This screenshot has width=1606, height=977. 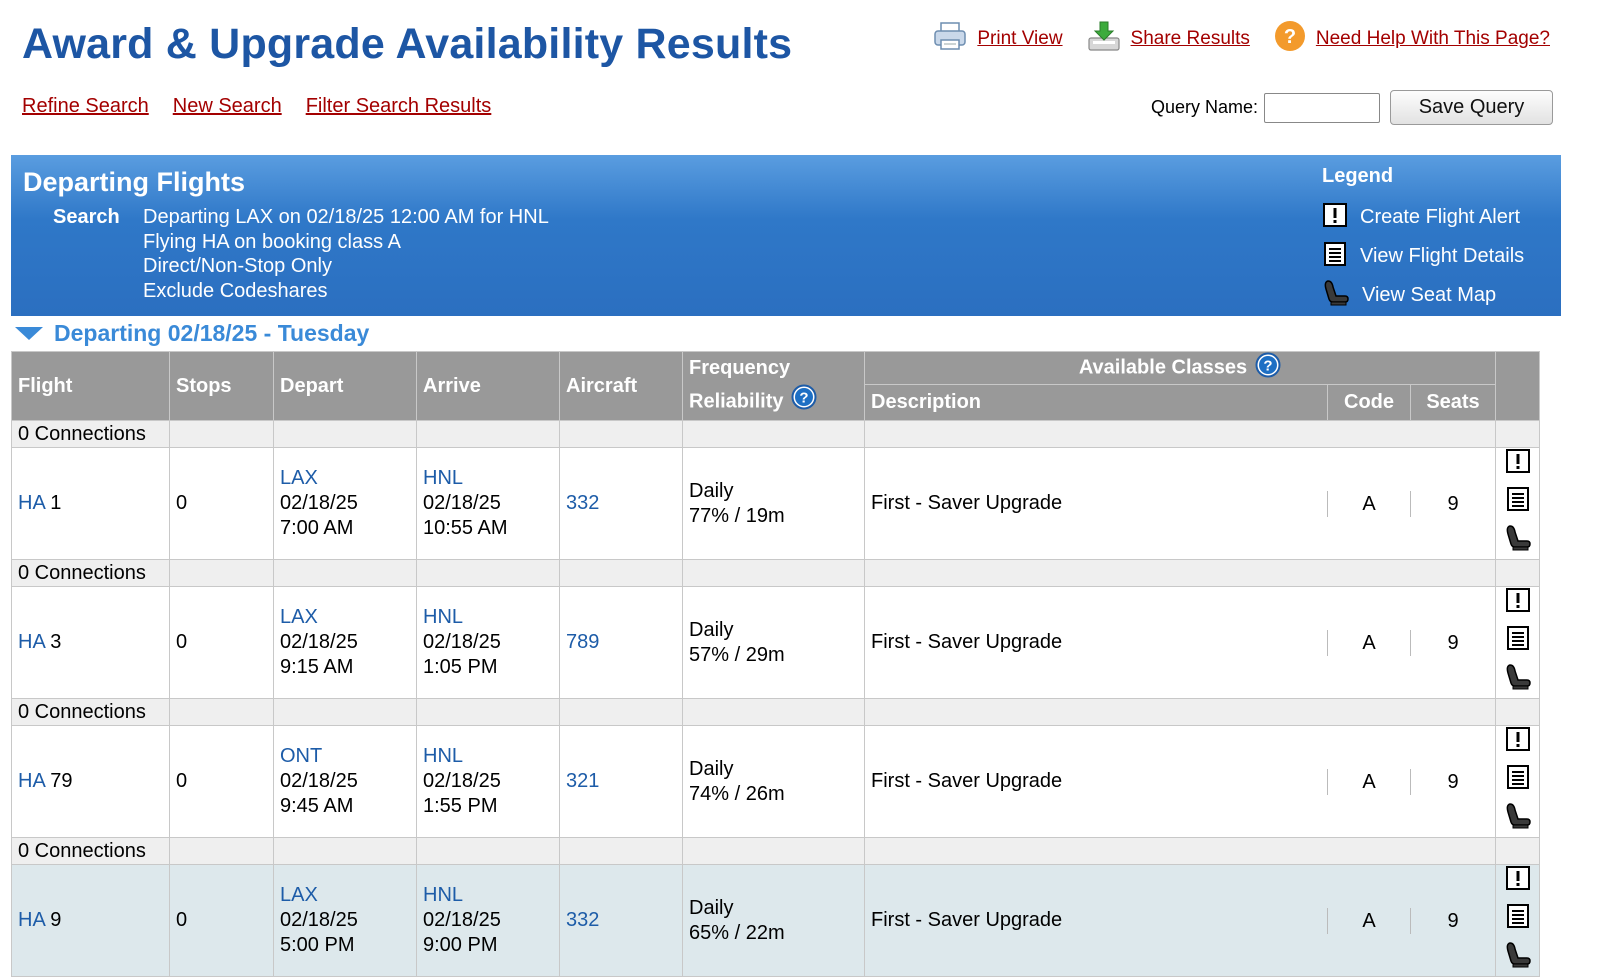 What do you see at coordinates (967, 503) in the screenshot?
I see `class-description: First - Saver Upgrade` at bounding box center [967, 503].